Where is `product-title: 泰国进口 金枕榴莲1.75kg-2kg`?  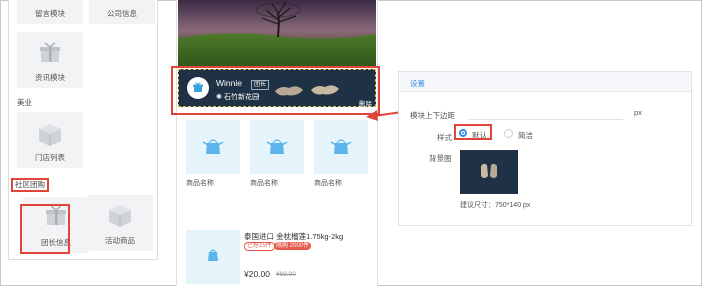
product-title: 泰国进口 金枕榴莲1.75kg-2kg is located at coordinates (294, 236).